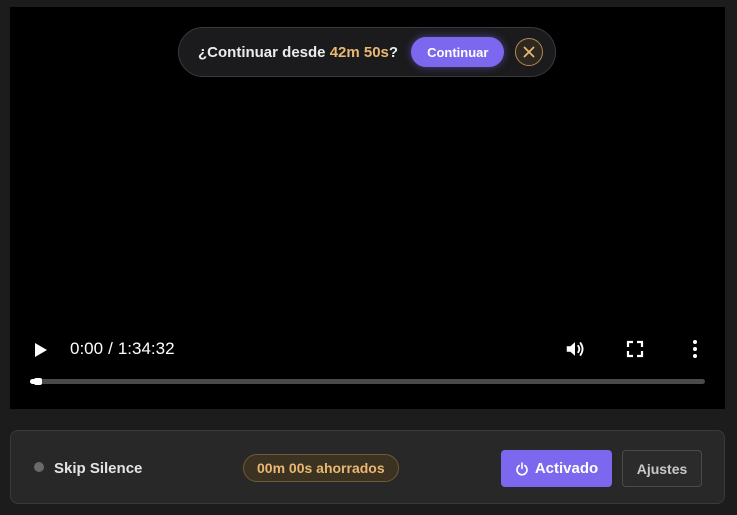  Describe the element at coordinates (38, 381) in the screenshot. I see `progress-thumb` at that location.